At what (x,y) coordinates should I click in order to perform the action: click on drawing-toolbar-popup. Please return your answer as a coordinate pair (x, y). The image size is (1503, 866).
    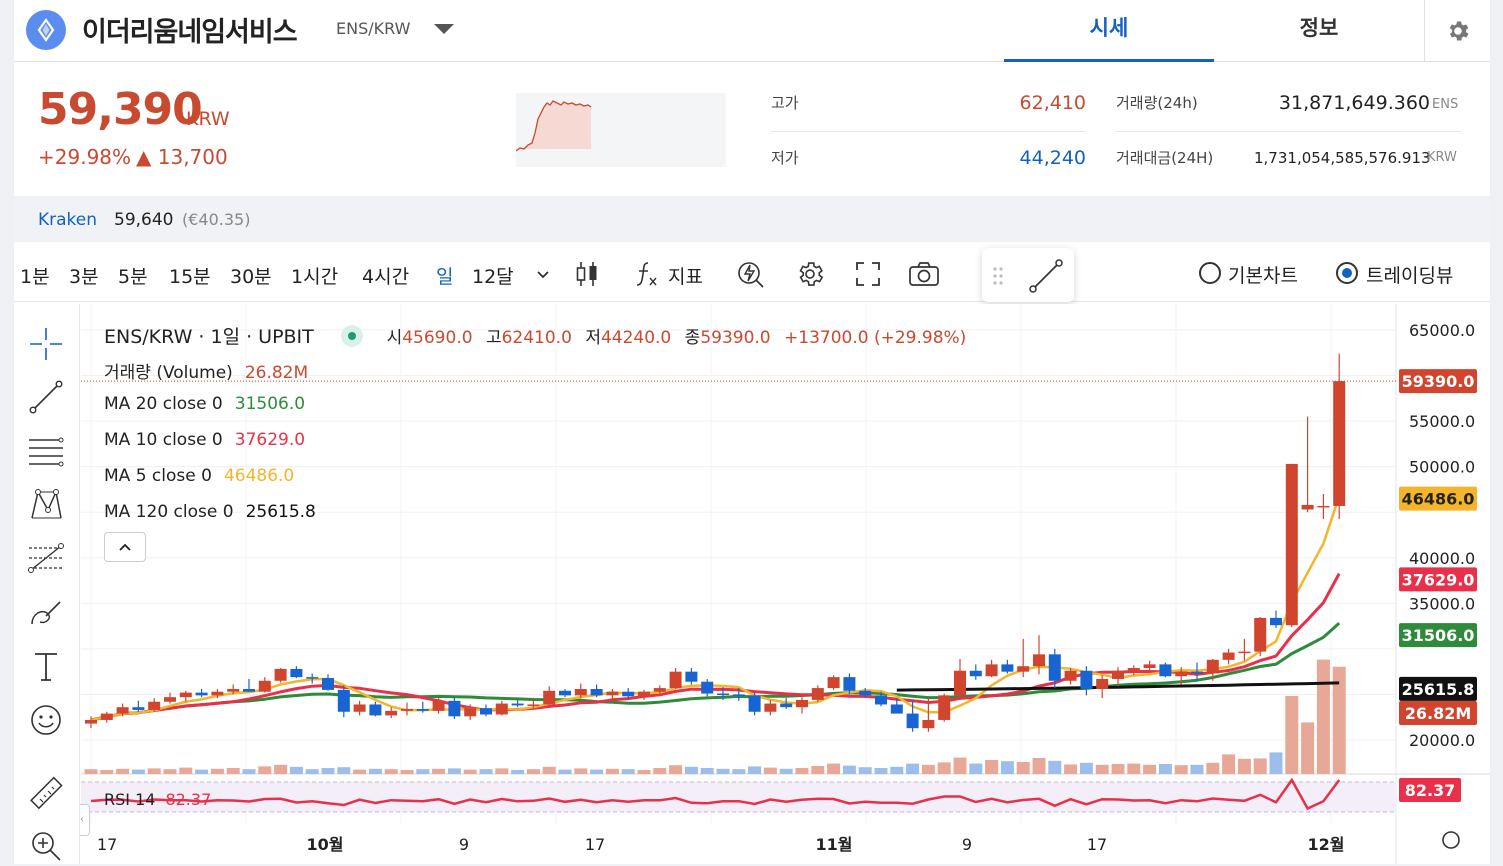
    Looking at the image, I should click on (1028, 275).